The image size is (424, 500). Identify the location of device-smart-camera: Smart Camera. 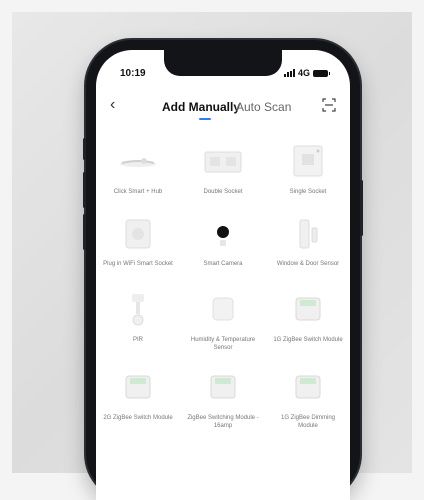
(223, 241).